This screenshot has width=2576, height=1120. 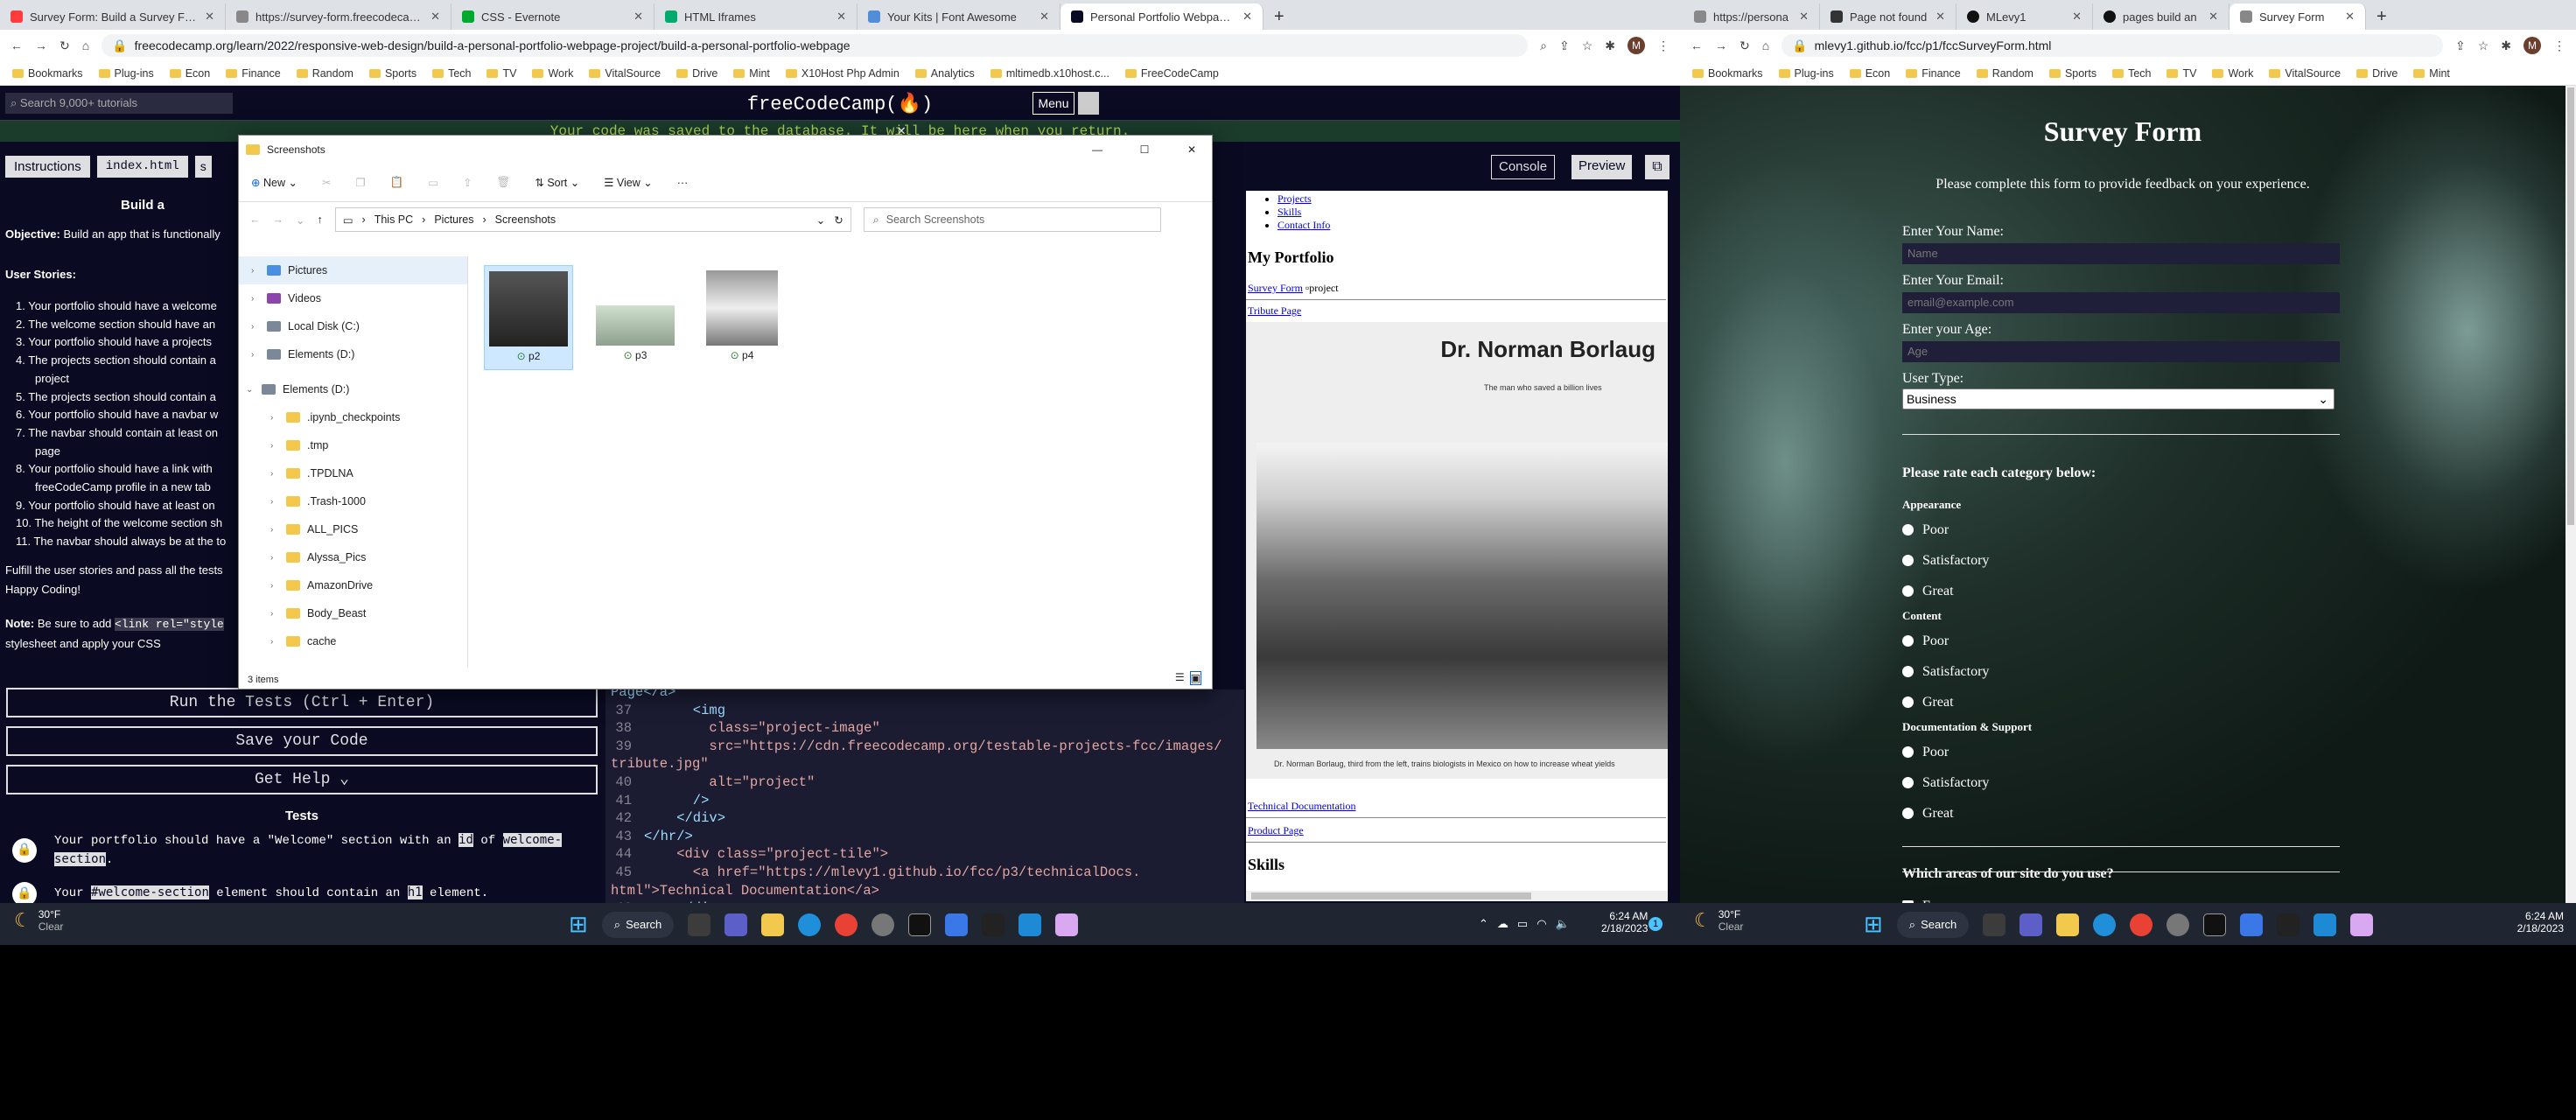 What do you see at coordinates (1097, 150) in the screenshot?
I see `minimize-icon: —` at bounding box center [1097, 150].